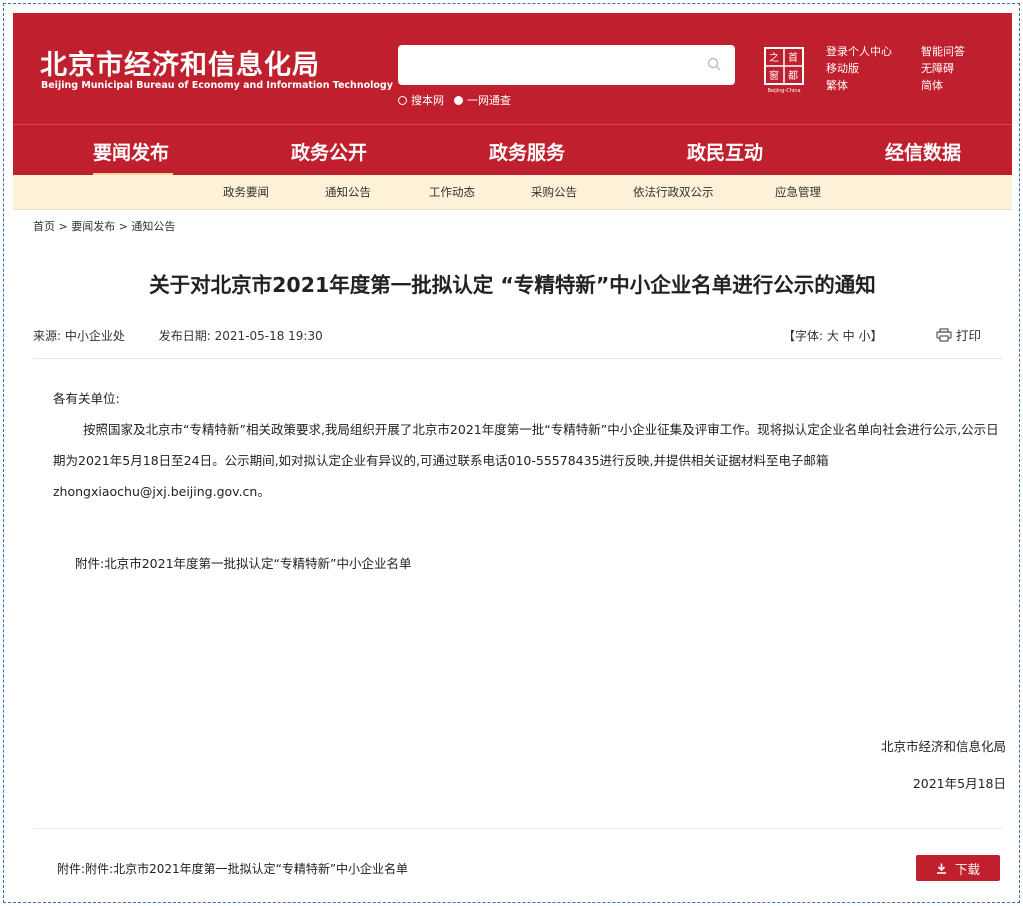 This screenshot has height=906, width=1023. Describe the element at coordinates (959, 783) in the screenshot. I see `signature-date: 2021年5月18日` at that location.